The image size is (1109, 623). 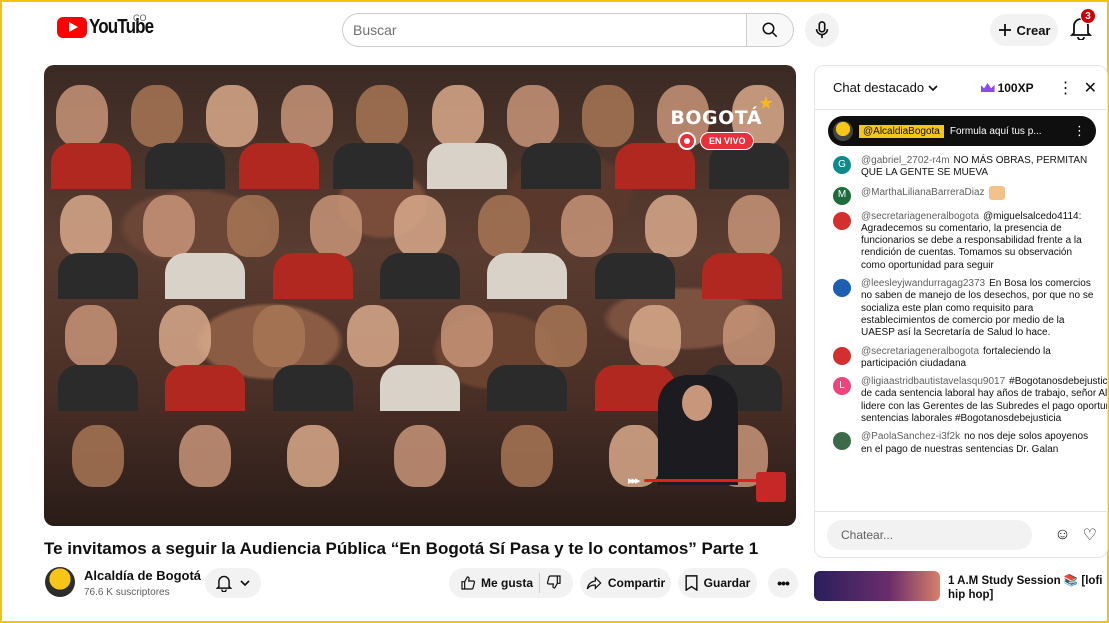 I want to click on share-button: Compartir, so click(x=625, y=583).